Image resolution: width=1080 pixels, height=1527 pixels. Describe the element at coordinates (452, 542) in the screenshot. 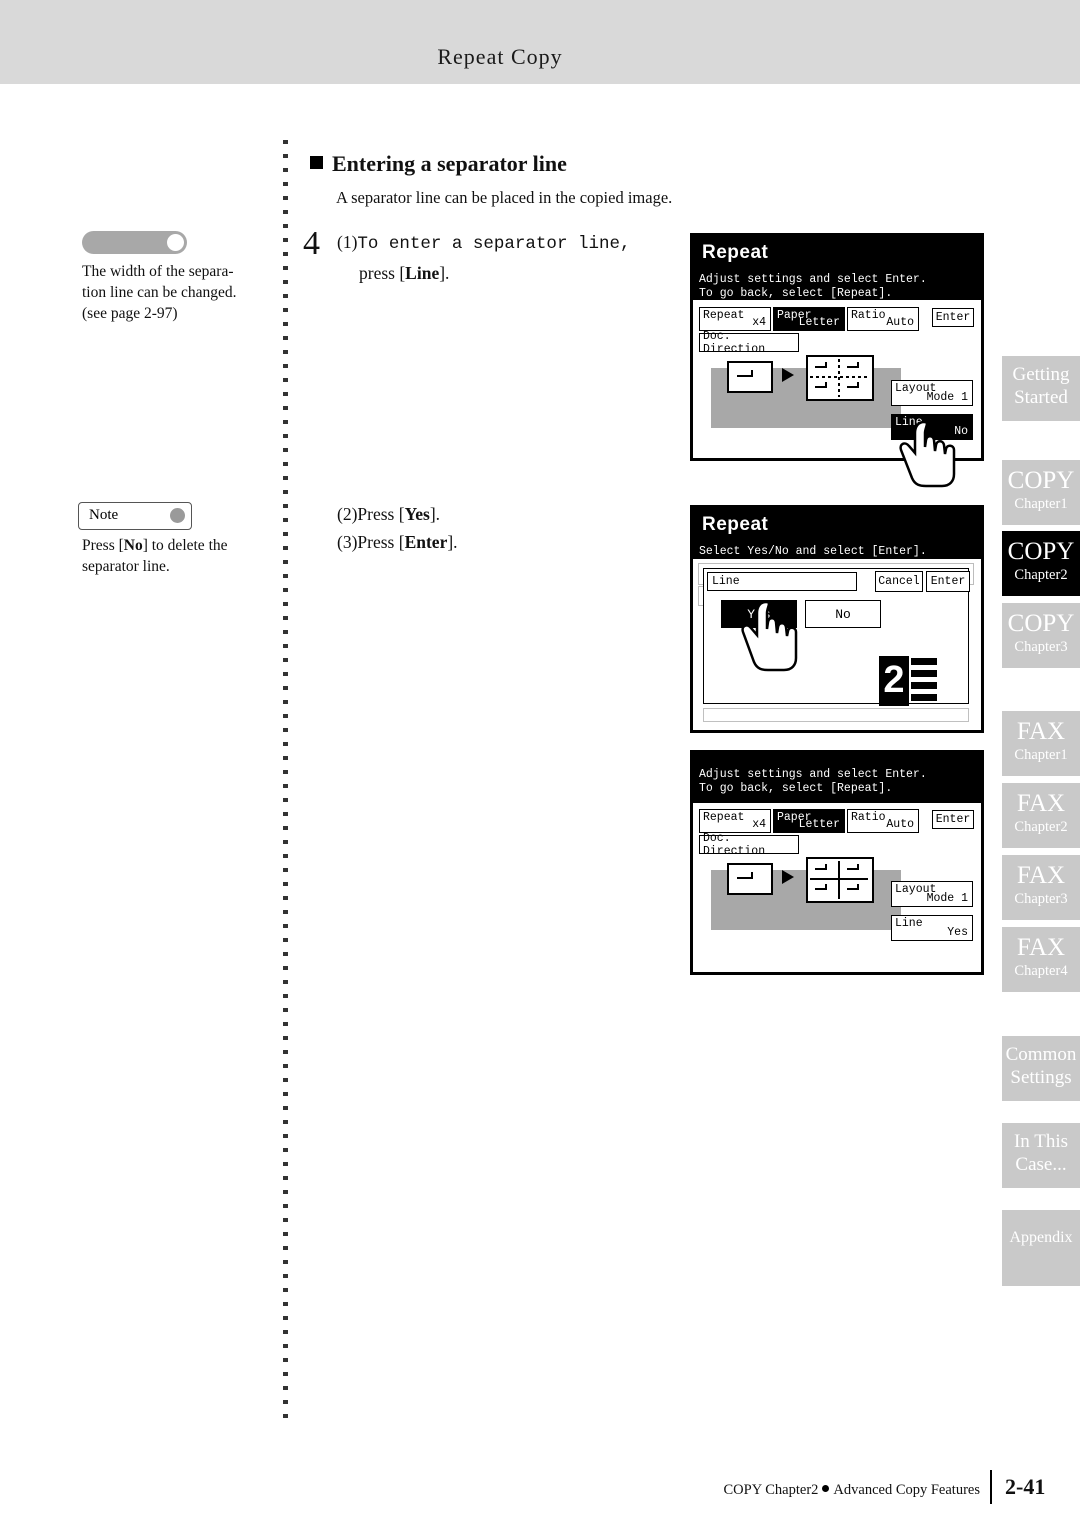

I see `step-3-post: ].` at that location.